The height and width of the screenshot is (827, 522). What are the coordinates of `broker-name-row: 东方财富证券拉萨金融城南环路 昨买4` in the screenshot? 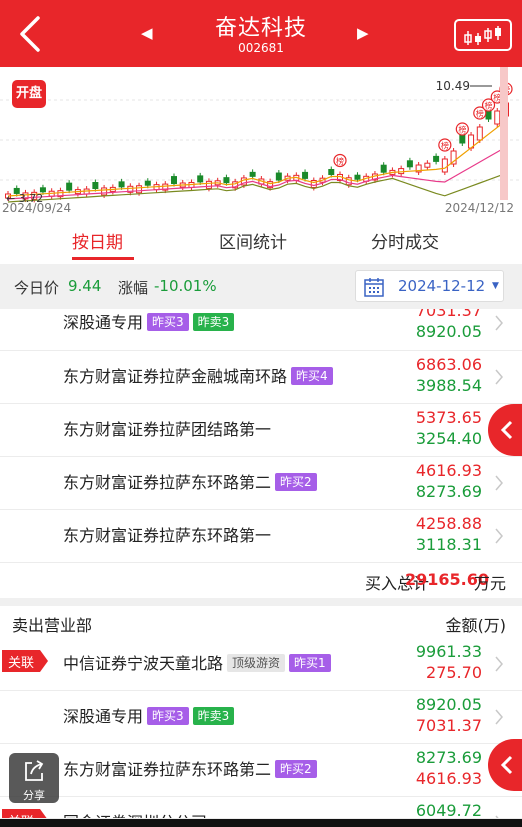 It's located at (198, 375).